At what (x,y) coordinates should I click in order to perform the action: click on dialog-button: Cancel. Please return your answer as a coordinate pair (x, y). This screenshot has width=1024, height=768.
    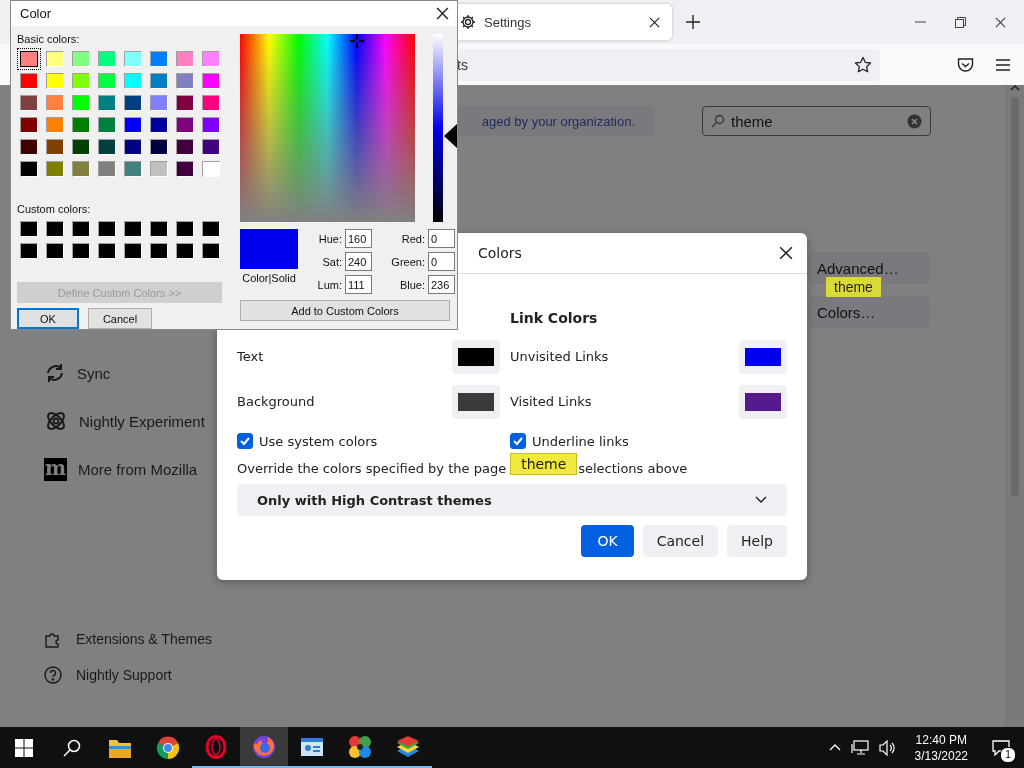
    Looking at the image, I should click on (680, 541).